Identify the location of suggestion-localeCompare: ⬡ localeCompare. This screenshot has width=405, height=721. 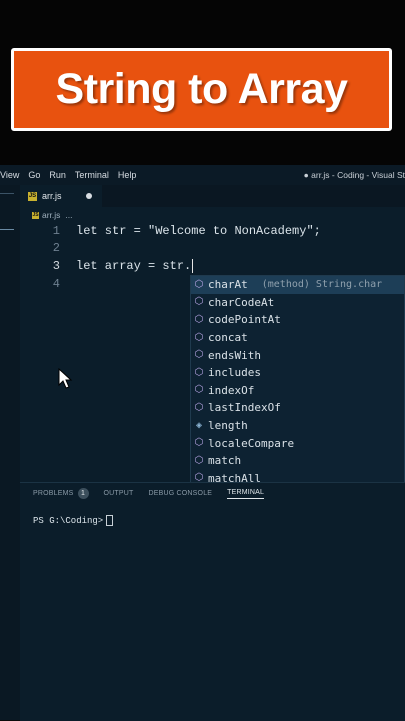
(297, 443).